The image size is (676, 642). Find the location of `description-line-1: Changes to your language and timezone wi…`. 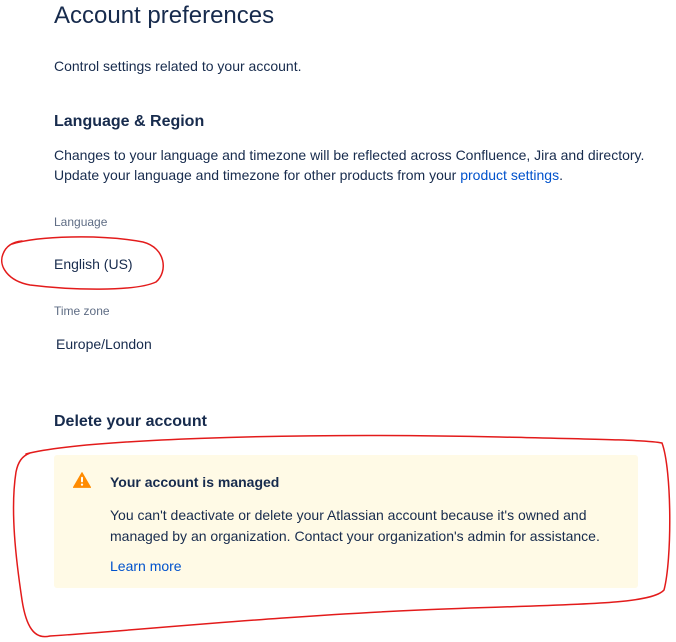

description-line-1: Changes to your language and timezone wi… is located at coordinates (349, 155).